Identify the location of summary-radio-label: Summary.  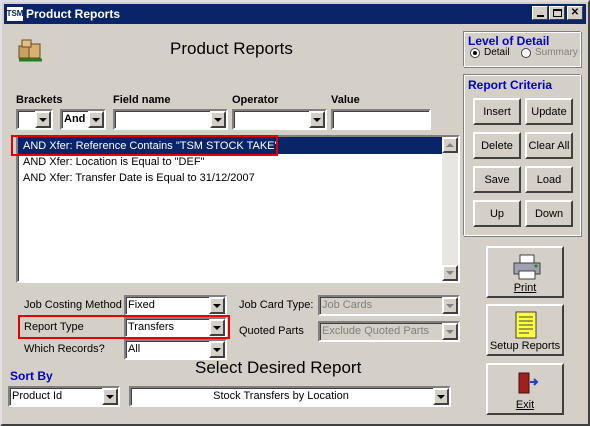
(556, 52).